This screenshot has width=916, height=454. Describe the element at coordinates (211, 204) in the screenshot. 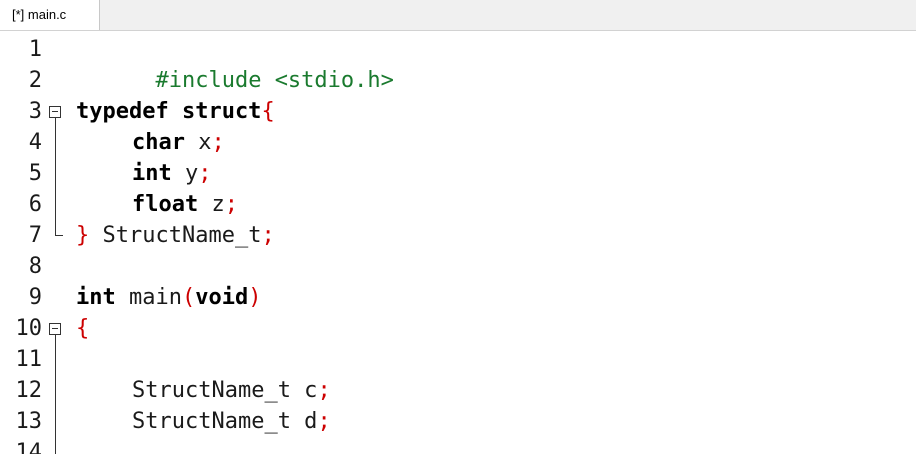

I see `identifier: z` at that location.